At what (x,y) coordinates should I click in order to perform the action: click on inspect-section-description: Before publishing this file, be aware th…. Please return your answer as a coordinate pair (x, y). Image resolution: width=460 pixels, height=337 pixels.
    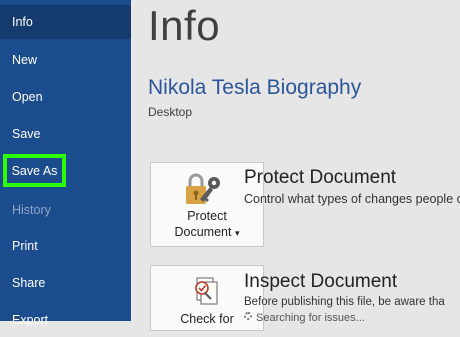
    Looking at the image, I should click on (344, 302).